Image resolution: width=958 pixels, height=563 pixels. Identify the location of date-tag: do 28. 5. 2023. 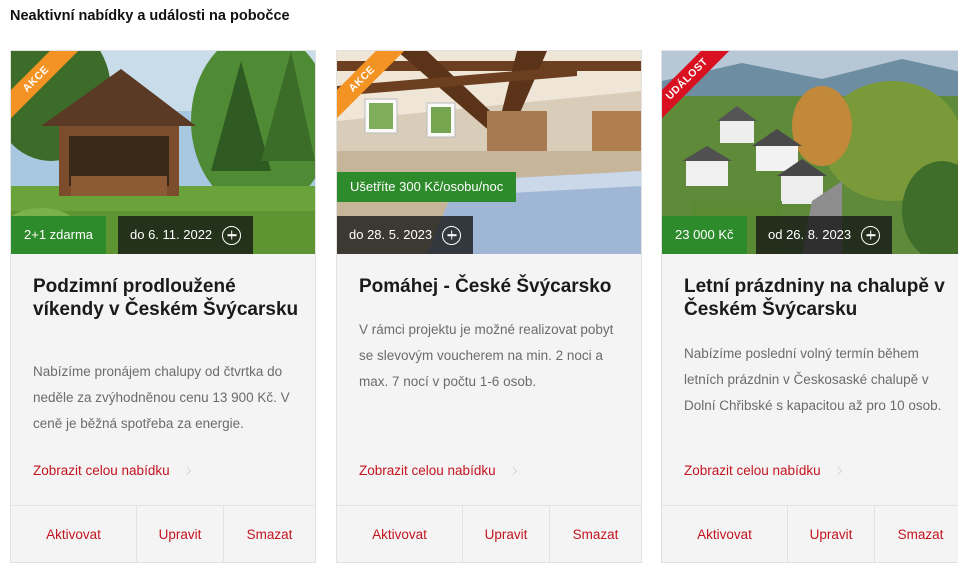
(405, 235).